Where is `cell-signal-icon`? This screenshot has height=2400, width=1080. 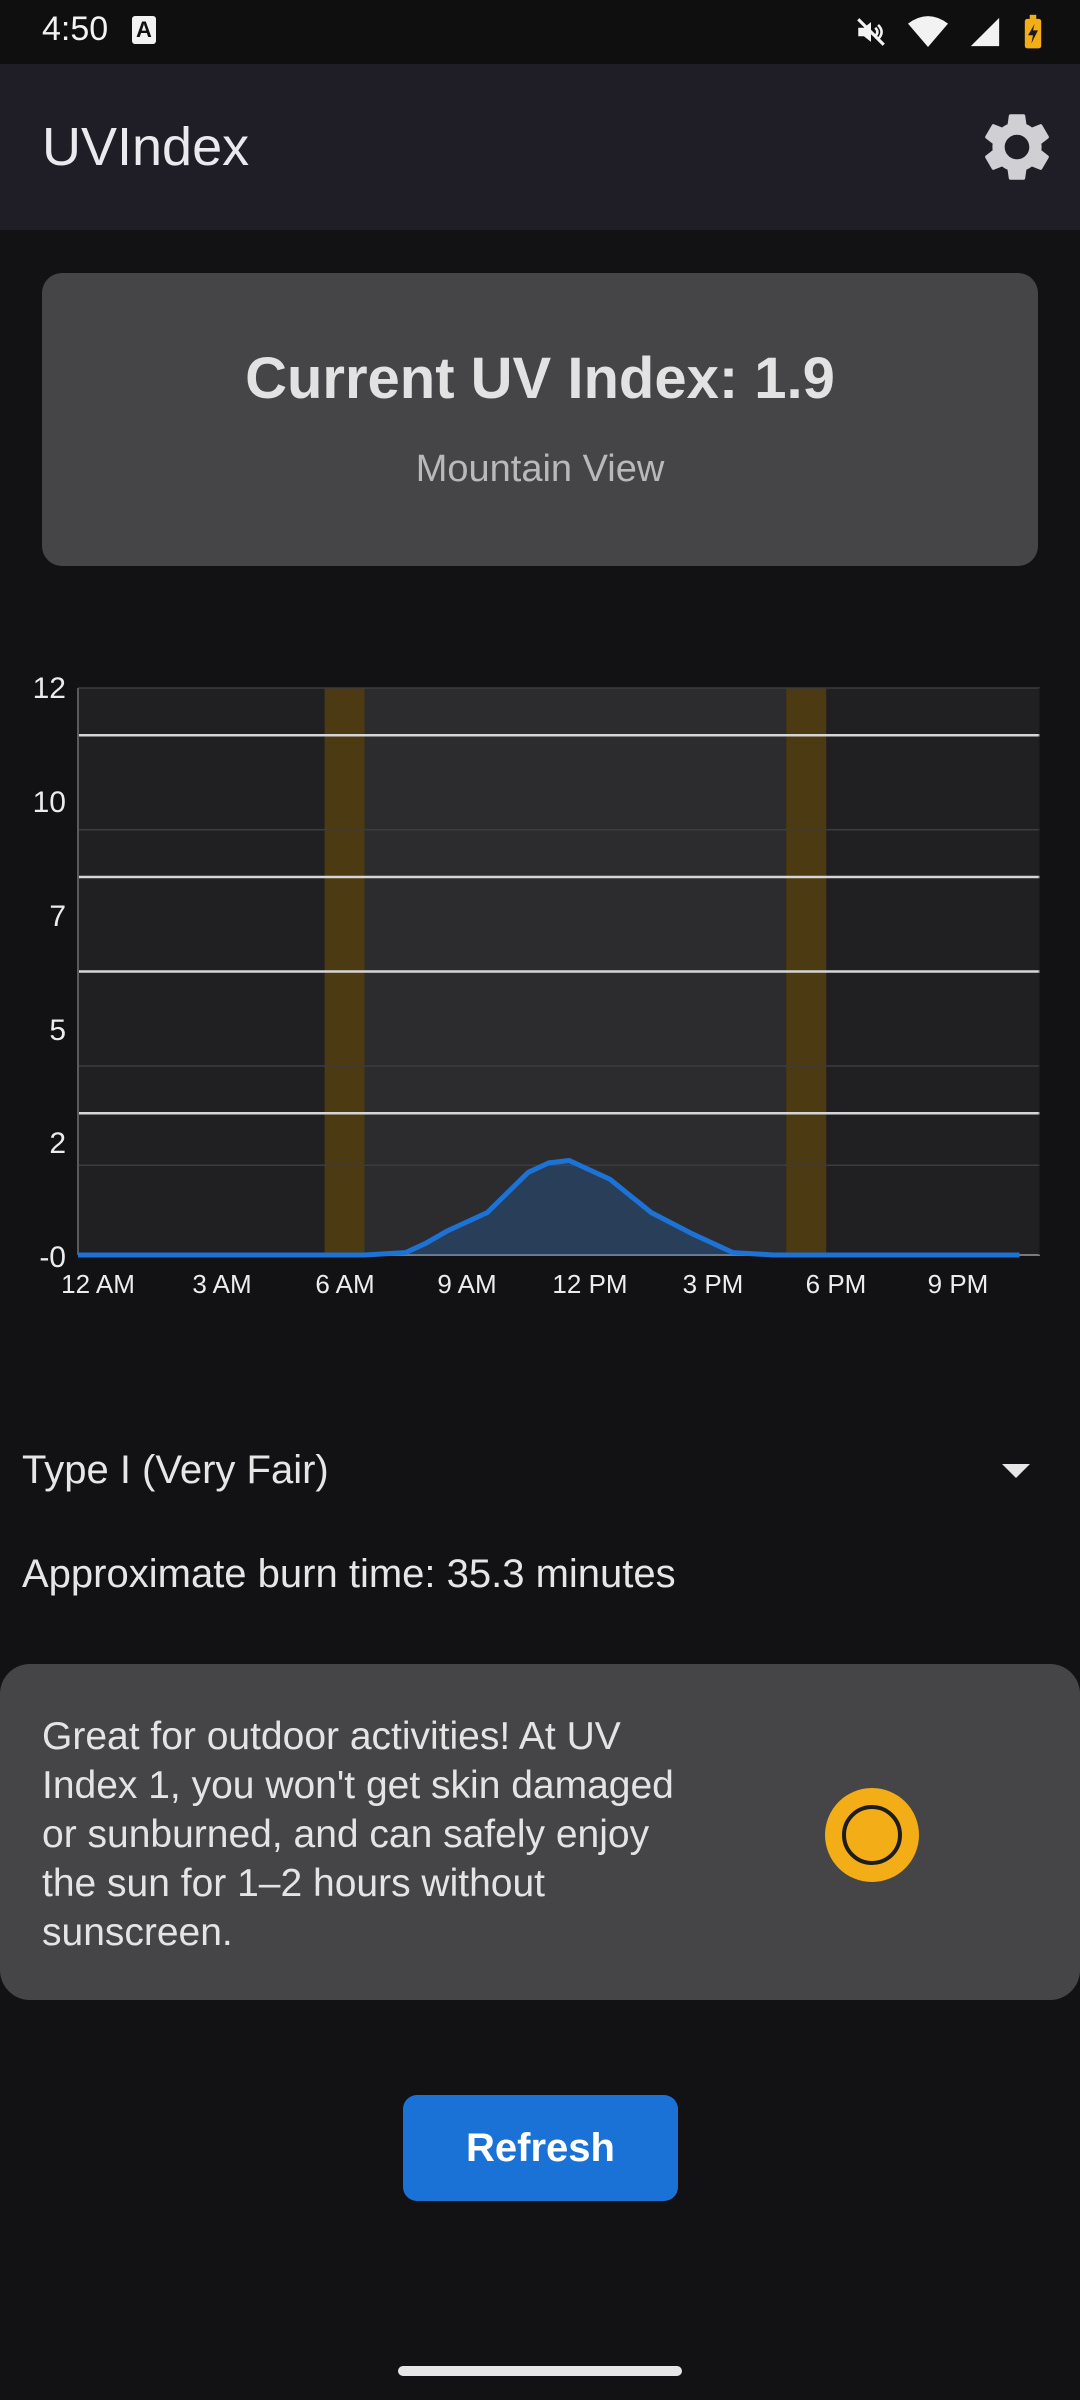
cell-signal-icon is located at coordinates (985, 32).